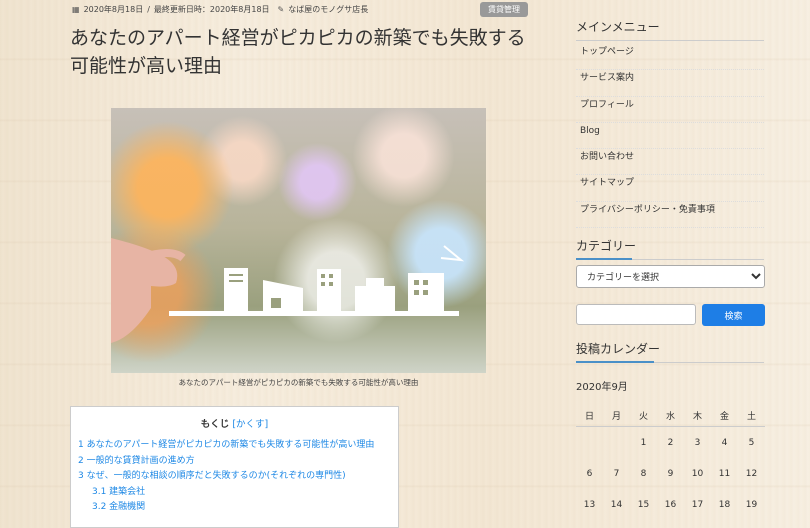 This screenshot has height=528, width=810. What do you see at coordinates (697, 504) in the screenshot?
I see `calendar-day: 17` at bounding box center [697, 504].